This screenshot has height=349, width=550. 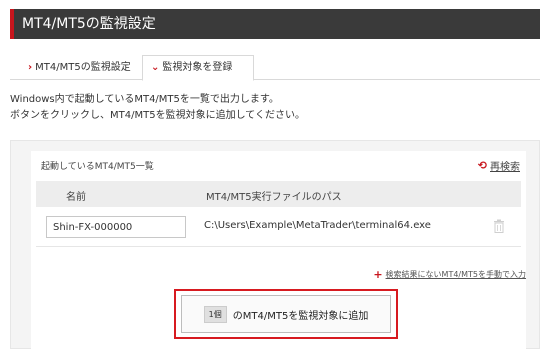 I want to click on description-line: Windows内で起動しているMT4/MT5を一覧で出力します。, so click(x=144, y=99).